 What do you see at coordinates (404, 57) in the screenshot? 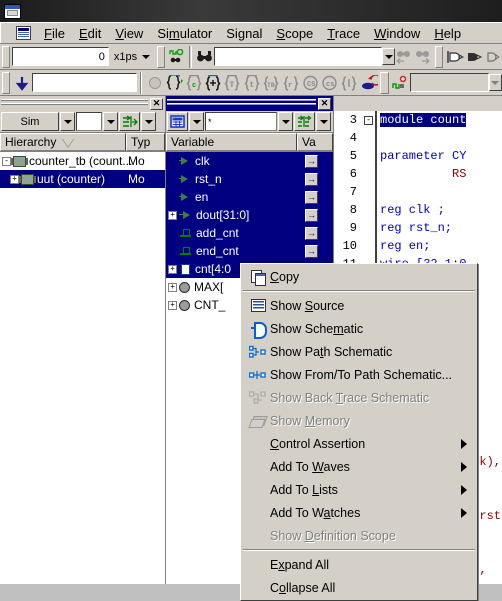
I see `find-prev-icon` at bounding box center [404, 57].